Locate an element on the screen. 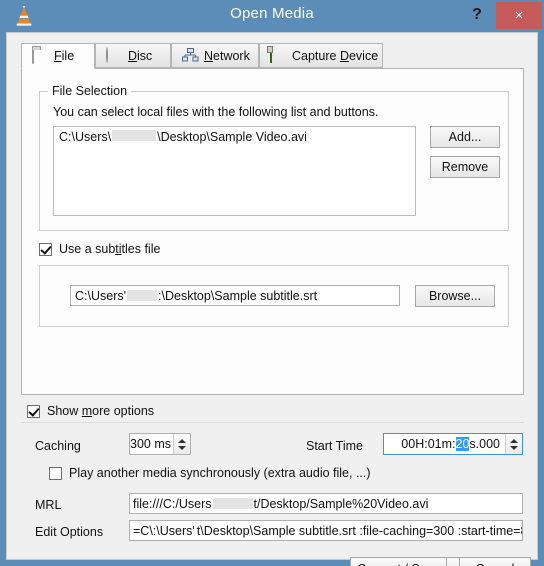 This screenshot has width=544, height=566. start-time-stepper: 00H:01m:20s.000 is located at coordinates (453, 444).